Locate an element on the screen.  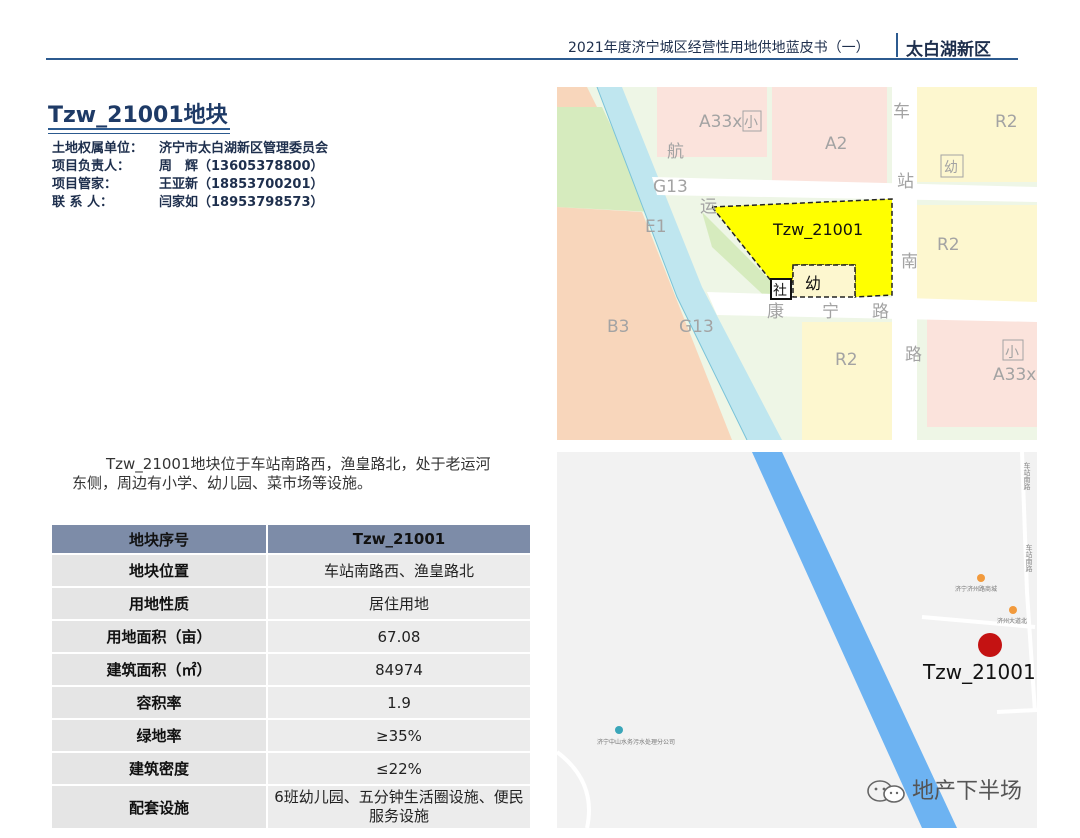
table-header-label: 地块序号 is located at coordinates (159, 539).